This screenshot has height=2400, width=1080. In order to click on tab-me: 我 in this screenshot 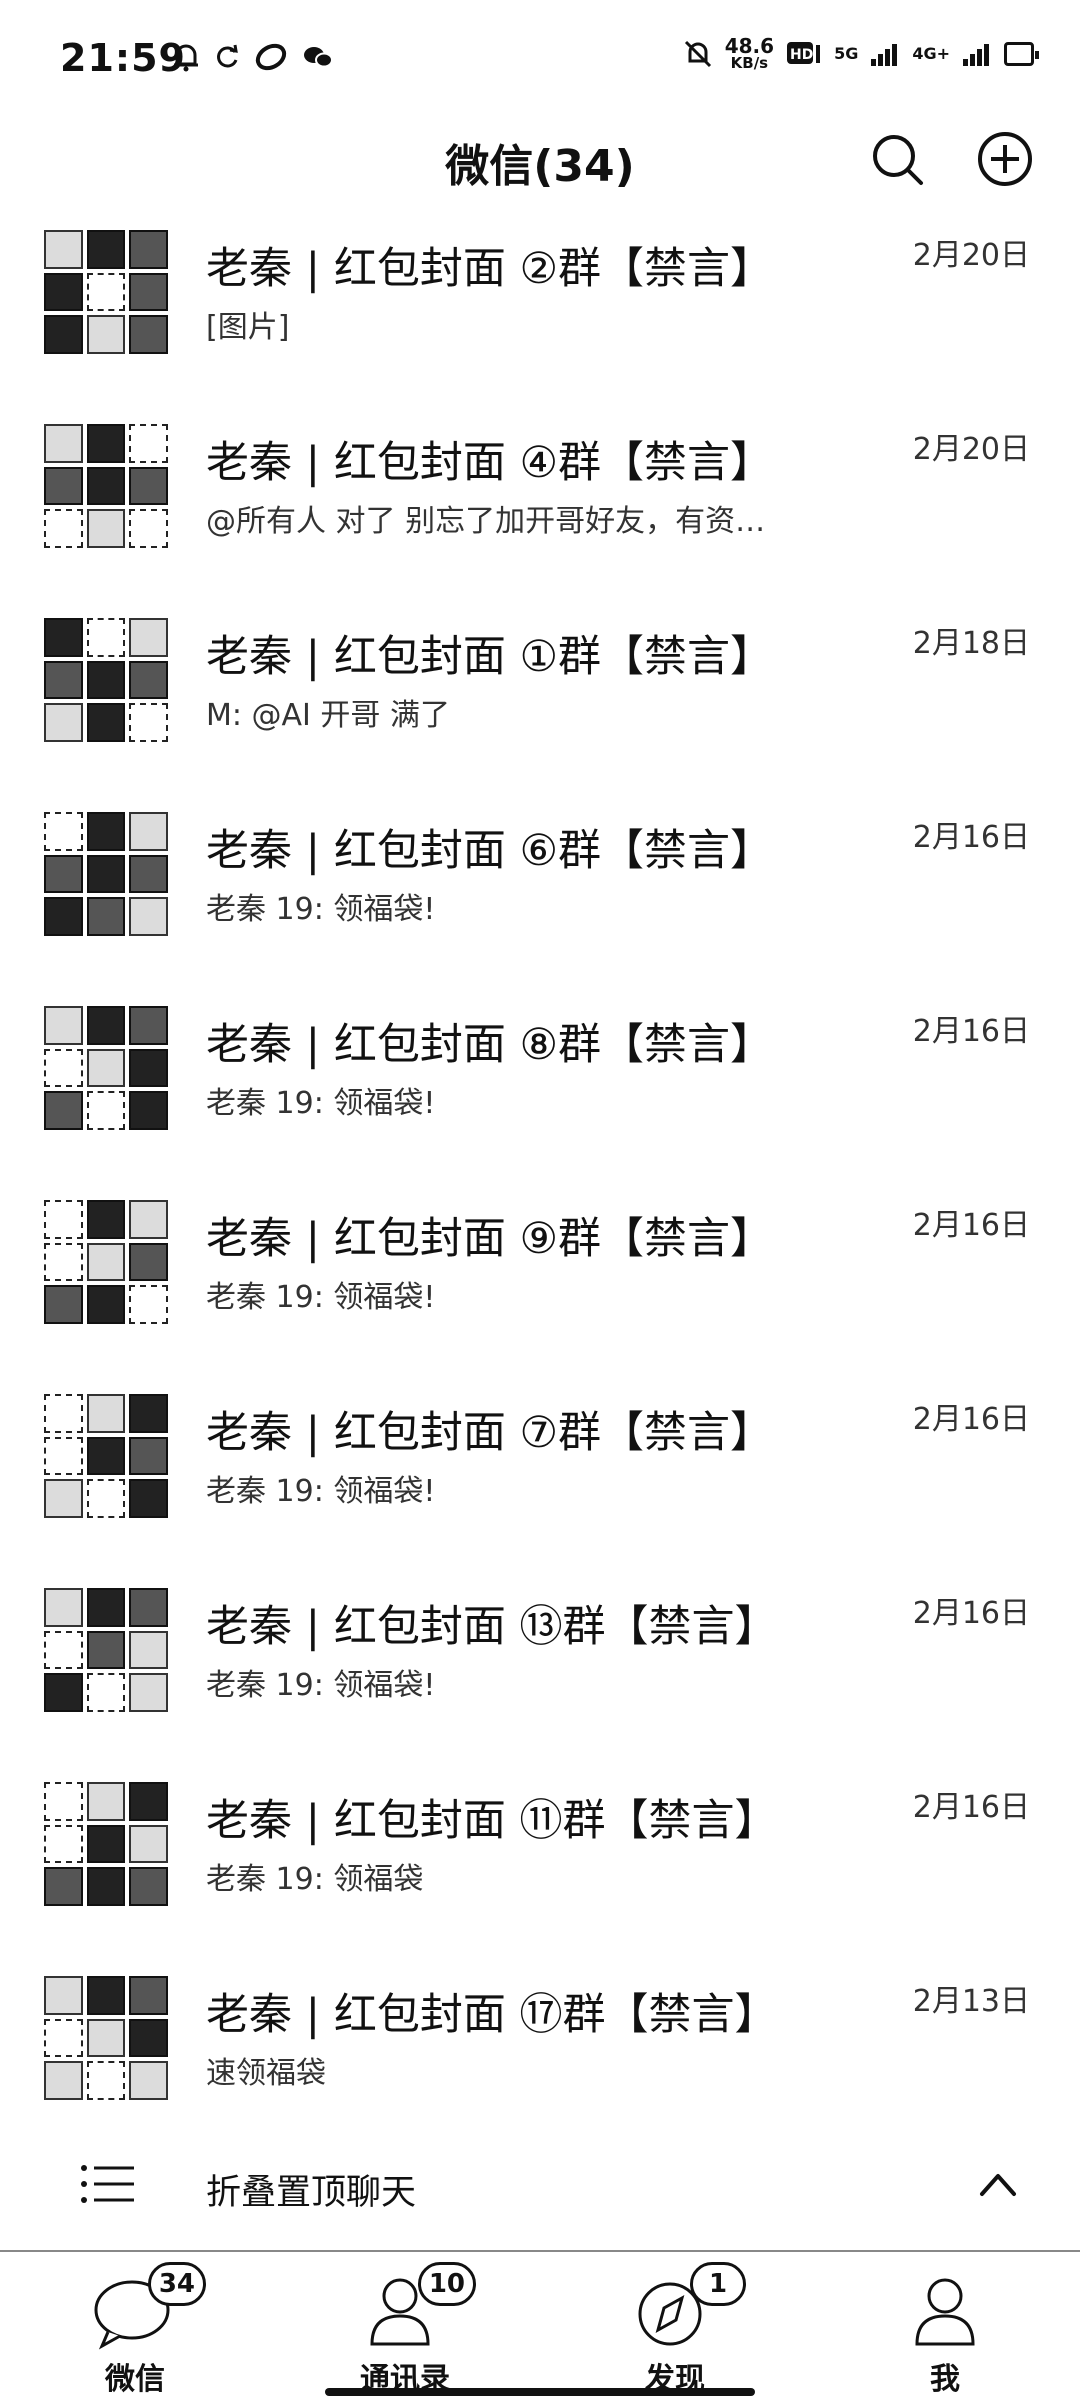, I will do `click(945, 2326)`.